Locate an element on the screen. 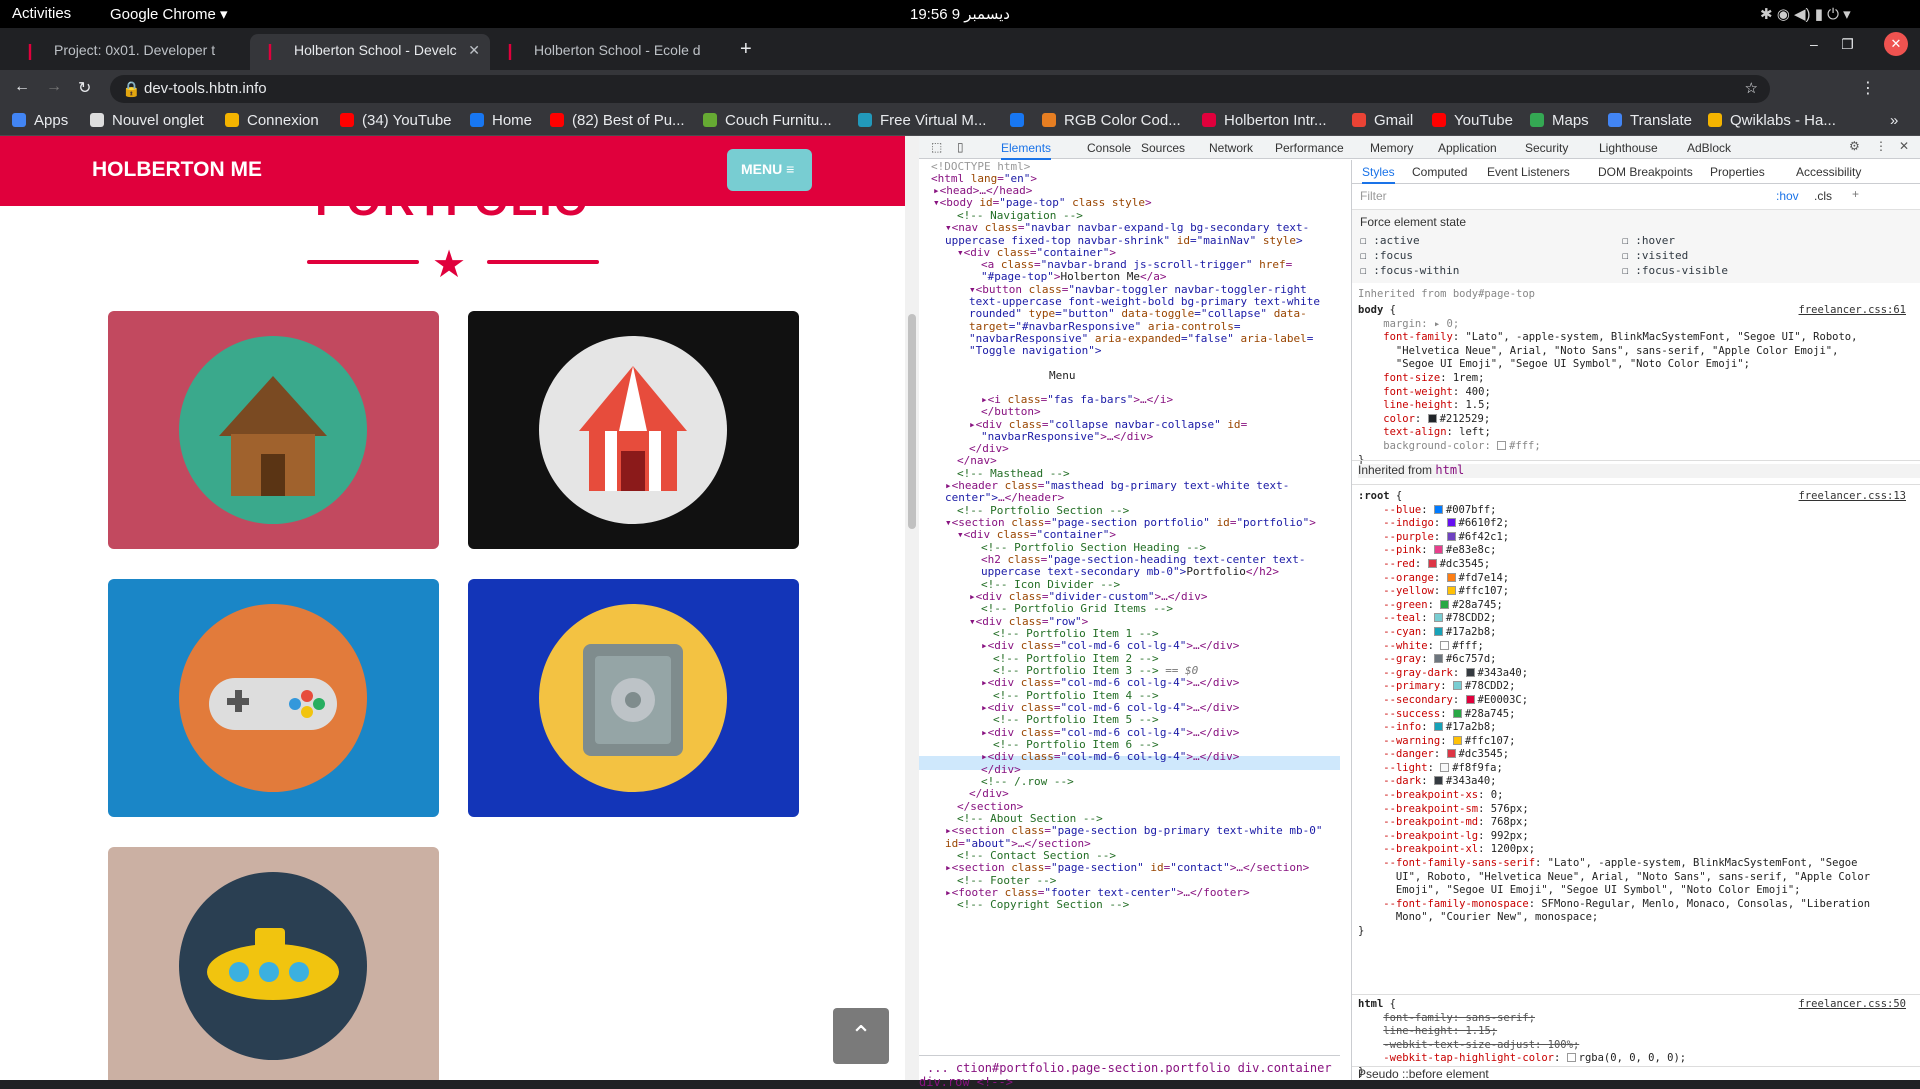  circus-tent-icon is located at coordinates (633, 430).